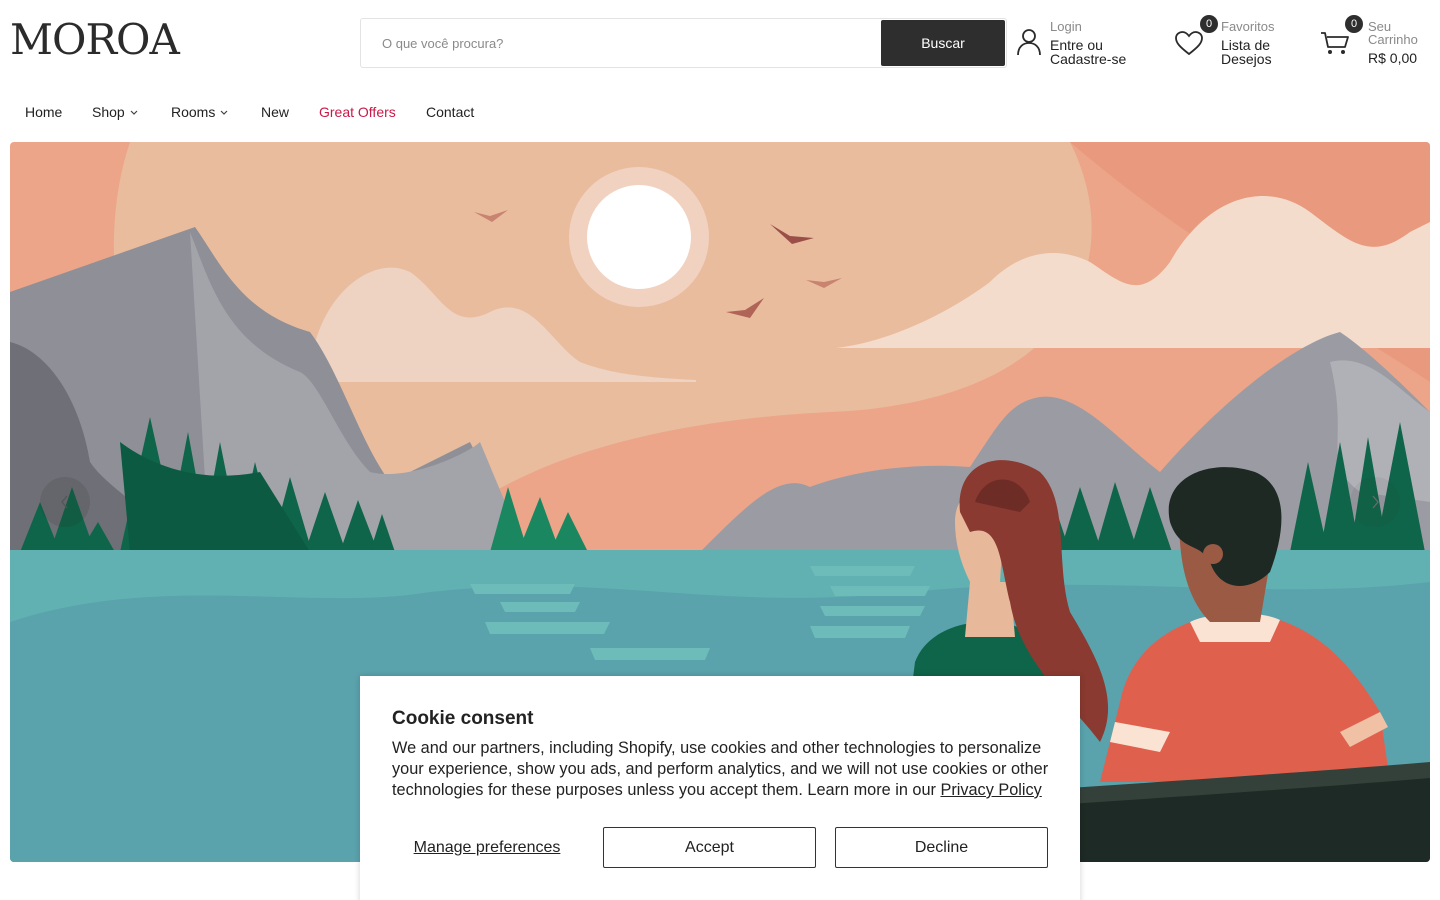 The width and height of the screenshot is (1440, 900). I want to click on search-bar: Buscar, so click(683, 43).